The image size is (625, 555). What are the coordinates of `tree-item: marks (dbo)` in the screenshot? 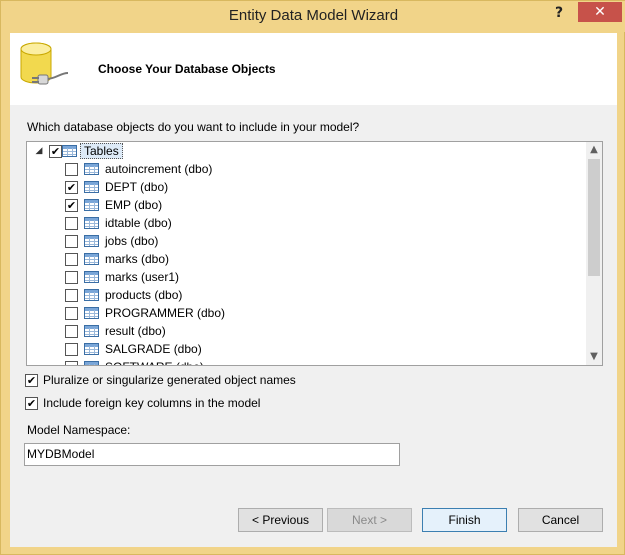 It's located at (117, 259).